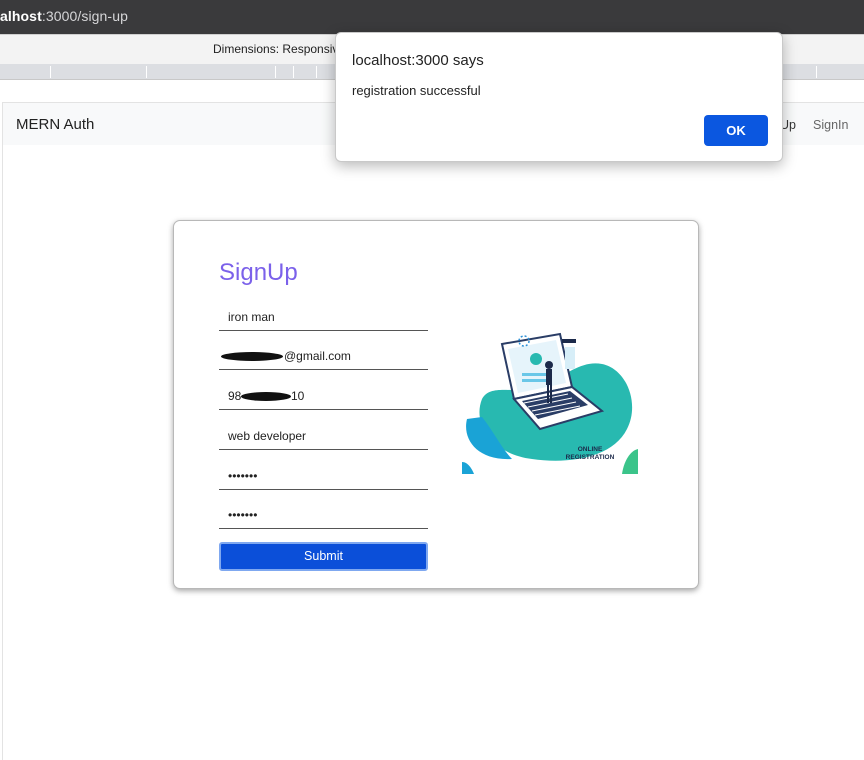 The width and height of the screenshot is (864, 760). I want to click on confirm-password-input, so click(323, 514).